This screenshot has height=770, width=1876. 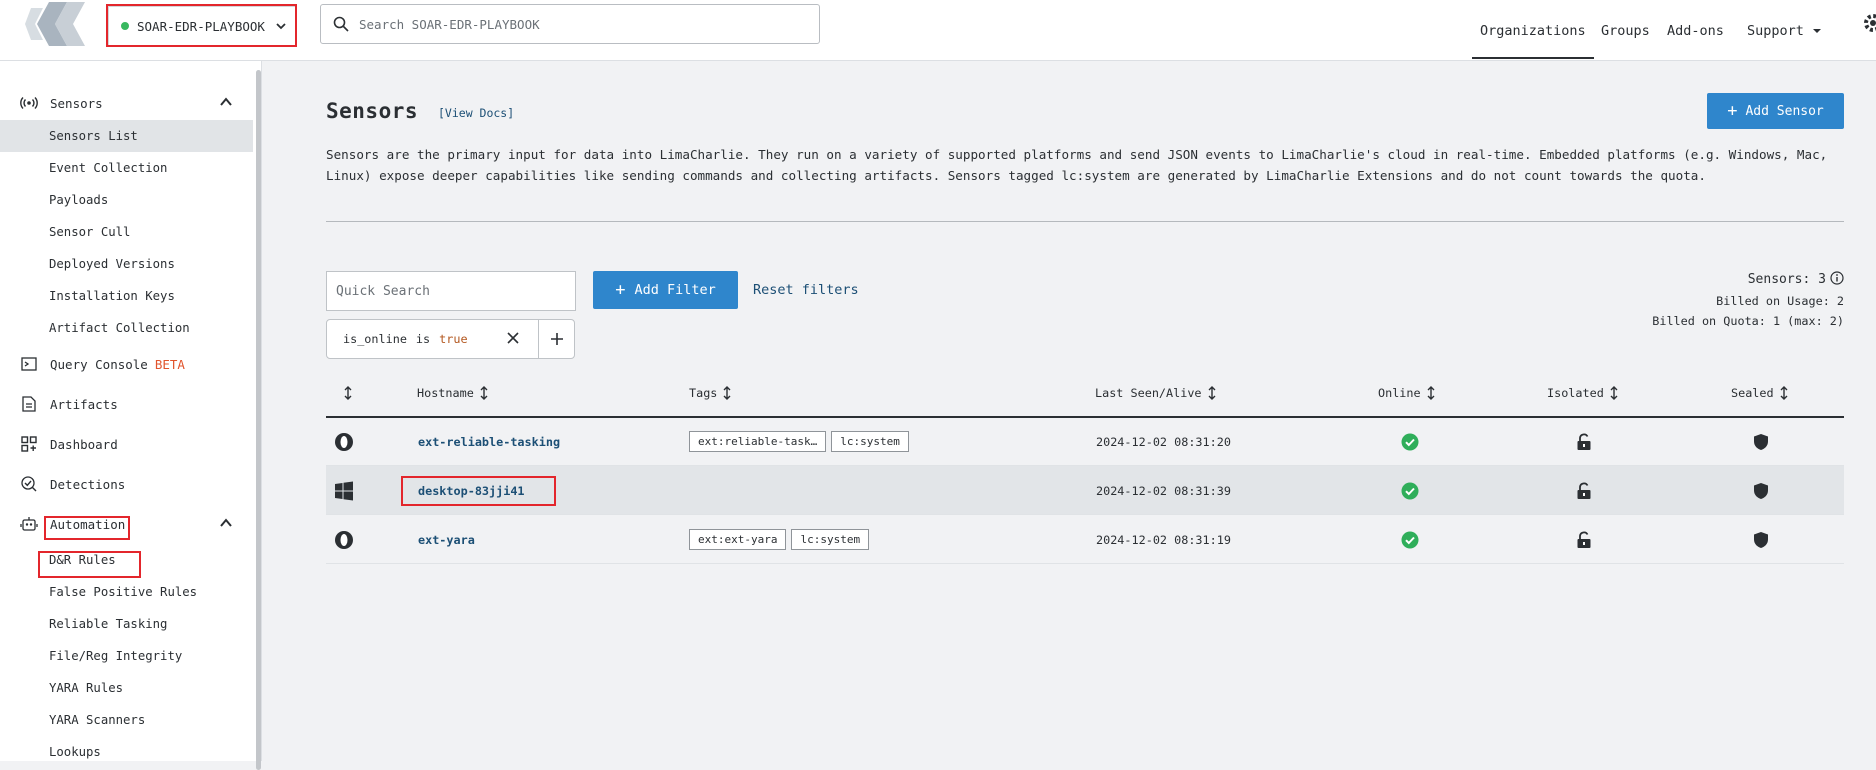 What do you see at coordinates (126, 136) in the screenshot?
I see `sidebar-item-sensors-list: Sensors List` at bounding box center [126, 136].